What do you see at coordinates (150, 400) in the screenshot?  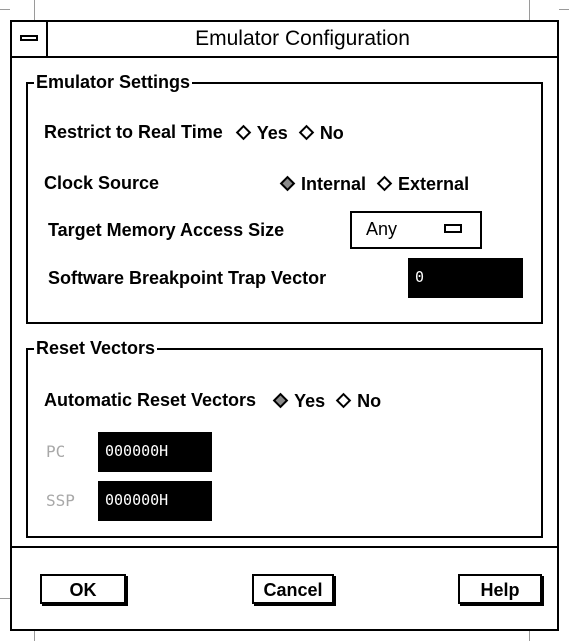 I see `automatic-reset-label: Automatic Reset Vectors` at bounding box center [150, 400].